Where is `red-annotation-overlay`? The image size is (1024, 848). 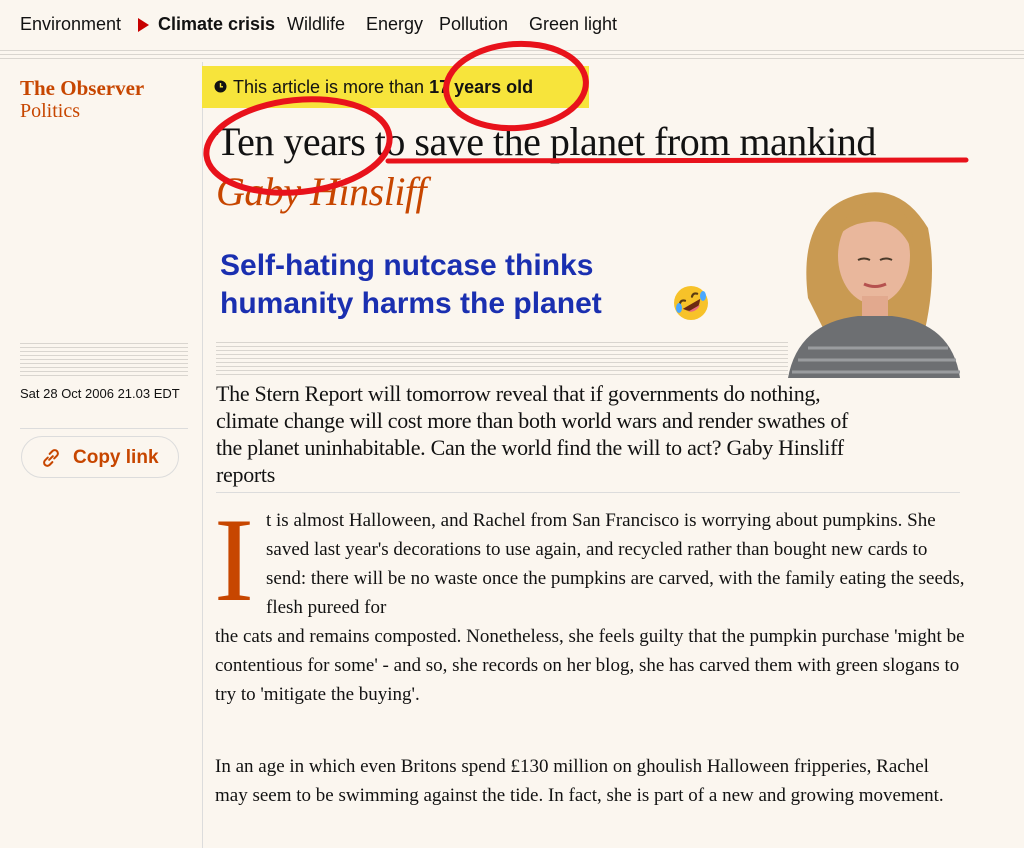
red-annotation-overlay is located at coordinates (586, 118).